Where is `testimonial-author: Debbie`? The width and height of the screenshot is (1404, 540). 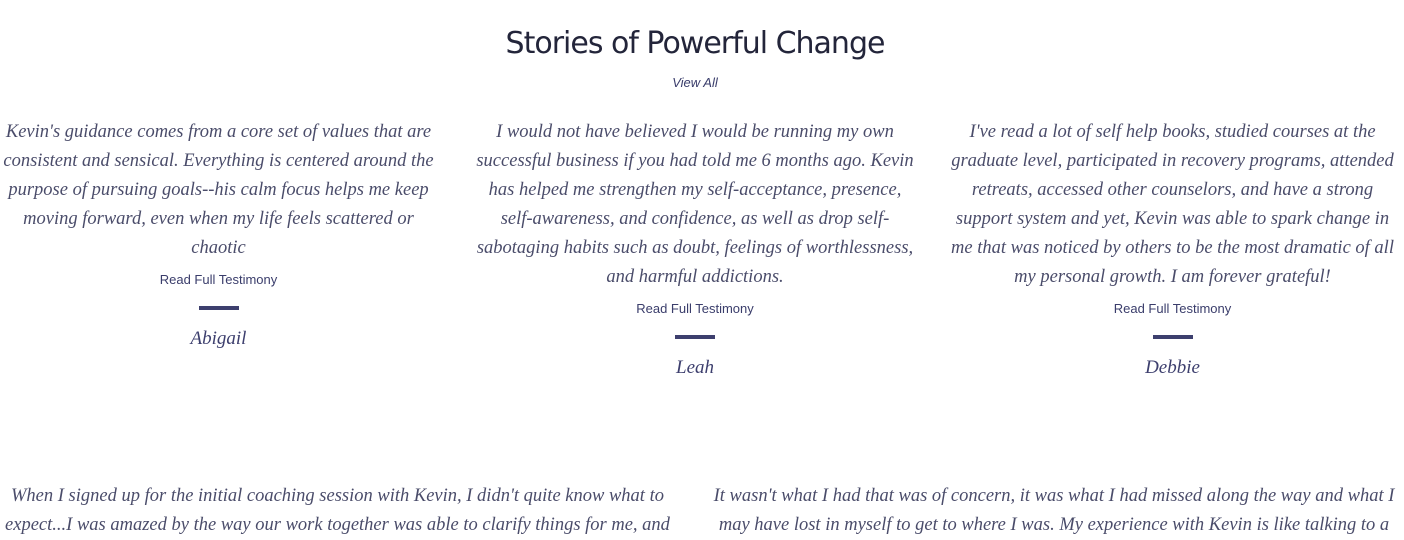 testimonial-author: Debbie is located at coordinates (1172, 367).